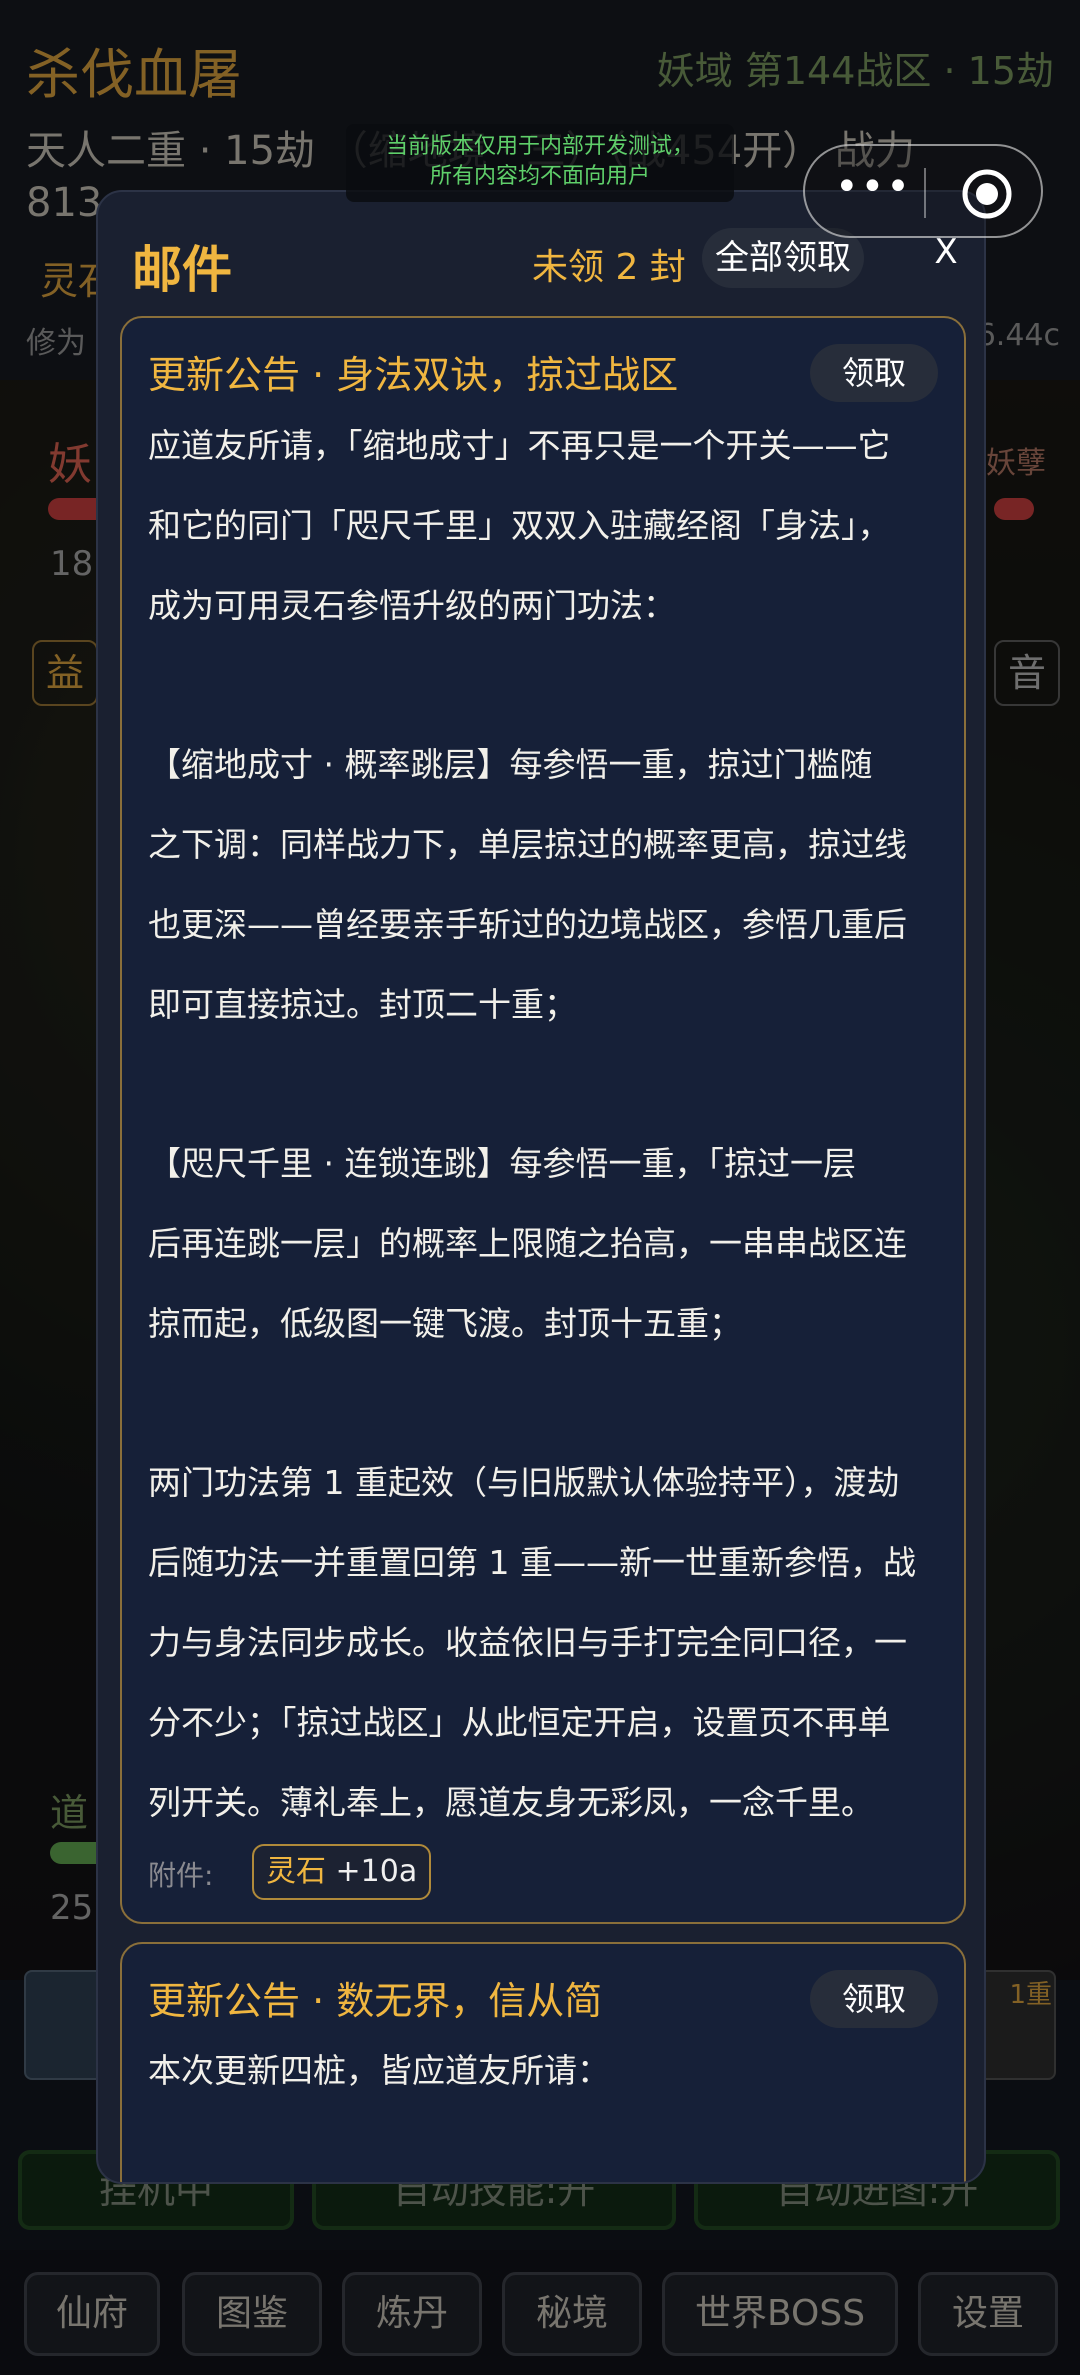 The image size is (1080, 2375). Describe the element at coordinates (510, 765) in the screenshot. I see `mail-line: 【缩地成寸 · 概率跳层】每参悟一重，掠过门槛随` at that location.